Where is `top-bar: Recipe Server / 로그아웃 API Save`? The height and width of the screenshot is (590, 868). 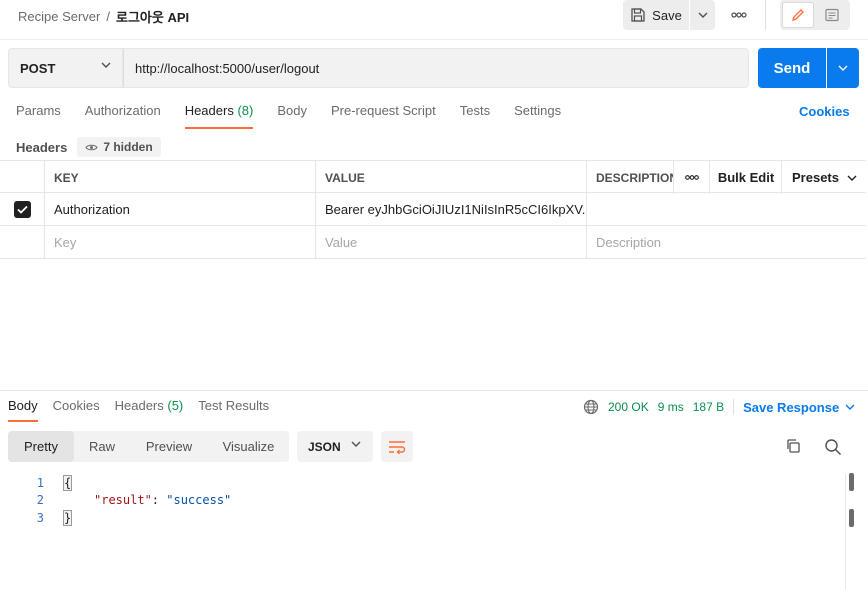 top-bar: Recipe Server / 로그아웃 API Save is located at coordinates (434, 20).